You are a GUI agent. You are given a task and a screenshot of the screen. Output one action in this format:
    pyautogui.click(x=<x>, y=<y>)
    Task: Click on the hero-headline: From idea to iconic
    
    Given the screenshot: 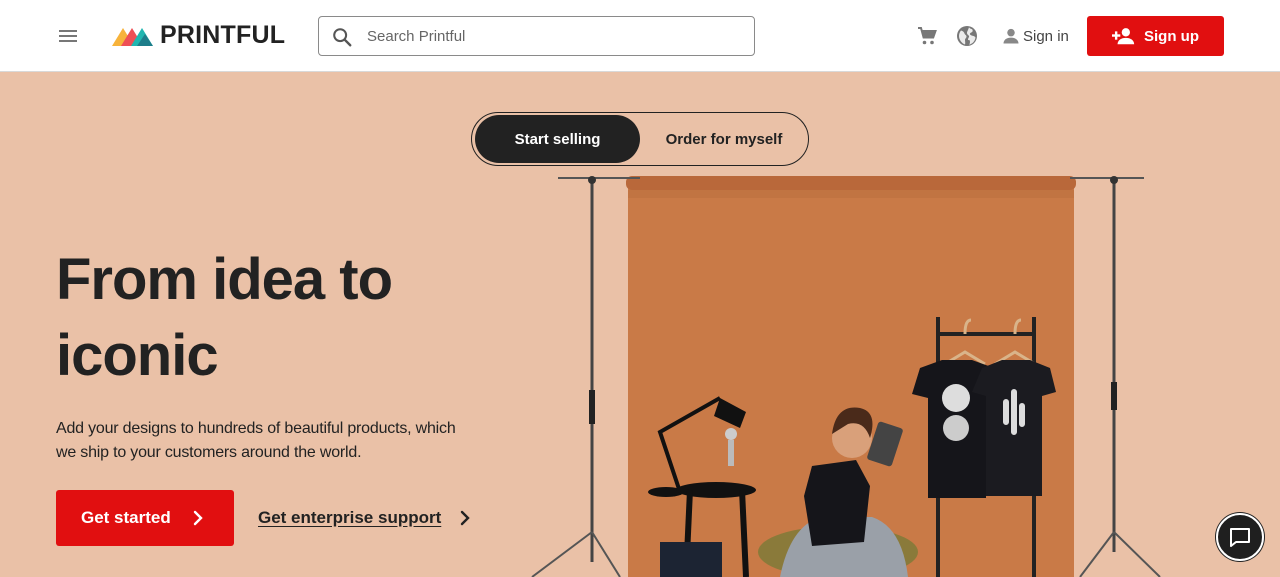 What is the action you would take?
    pyautogui.click(x=224, y=317)
    